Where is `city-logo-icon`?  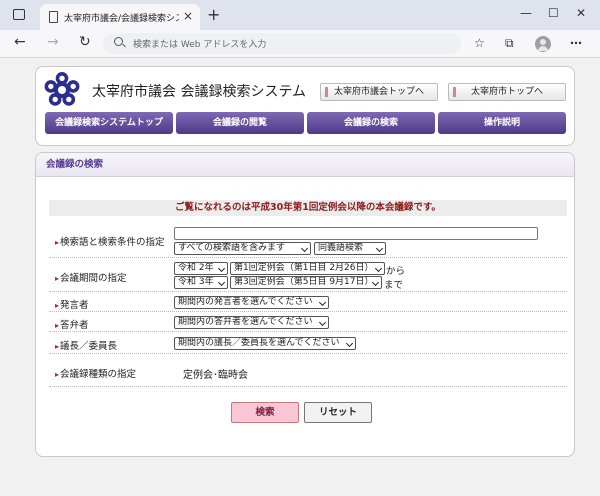
city-logo-icon is located at coordinates (62, 89).